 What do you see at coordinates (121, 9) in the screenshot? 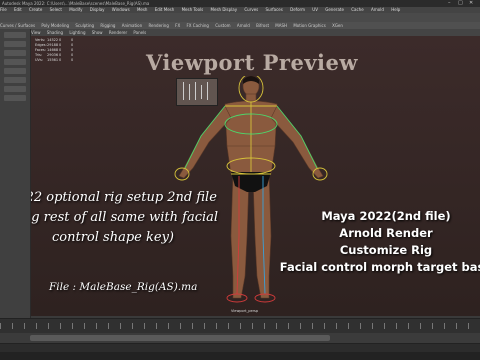
I see `menu-windows: Windows` at bounding box center [121, 9].